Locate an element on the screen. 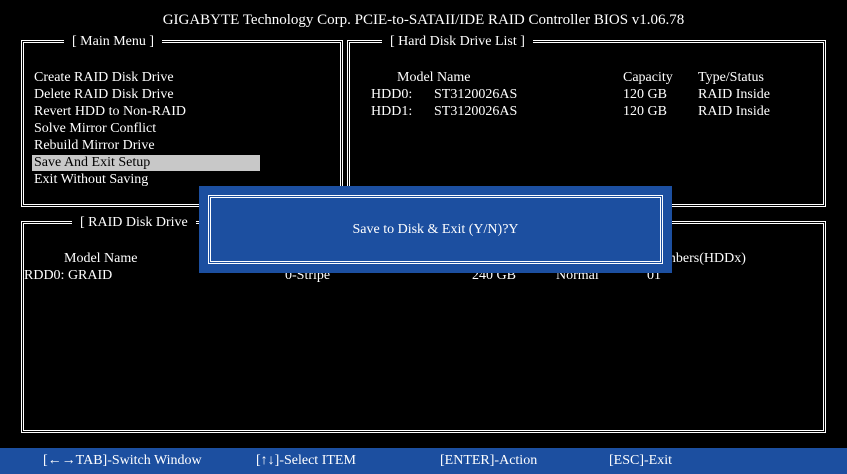 The height and width of the screenshot is (474, 847). hdd-row-1-capacity: 120 GB is located at coordinates (645, 111).